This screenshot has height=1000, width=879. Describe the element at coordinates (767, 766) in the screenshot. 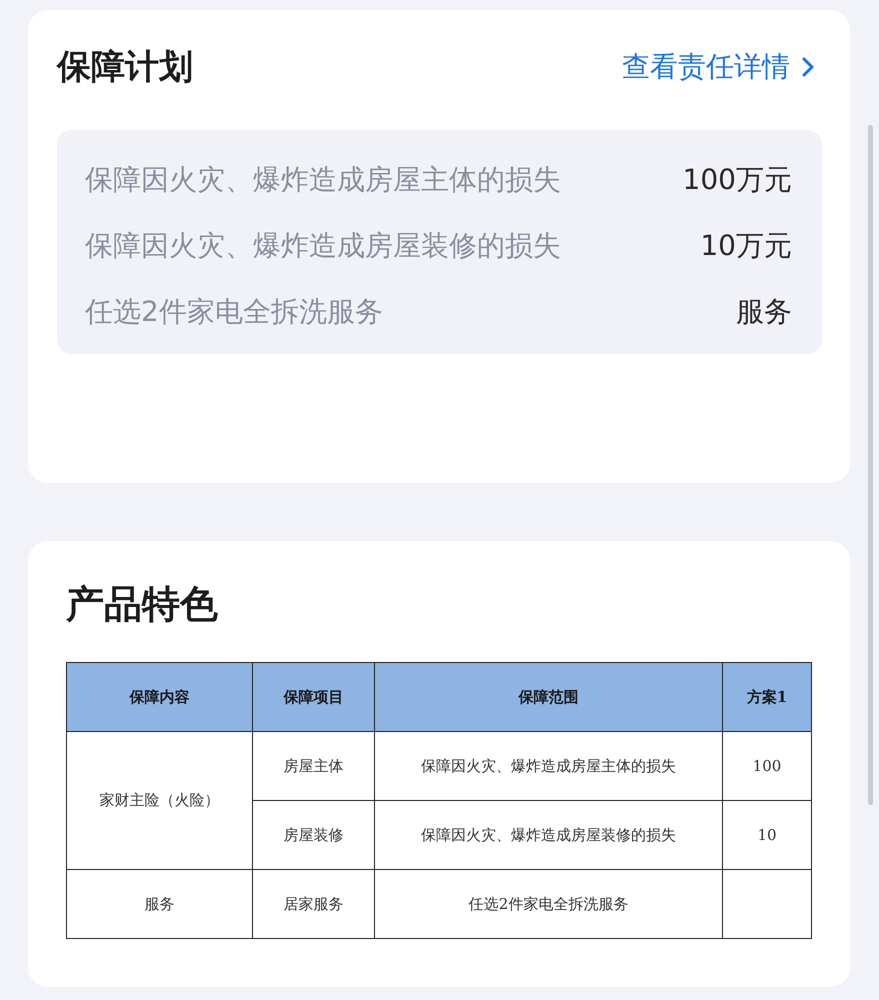

I see `table-cell: 100` at that location.